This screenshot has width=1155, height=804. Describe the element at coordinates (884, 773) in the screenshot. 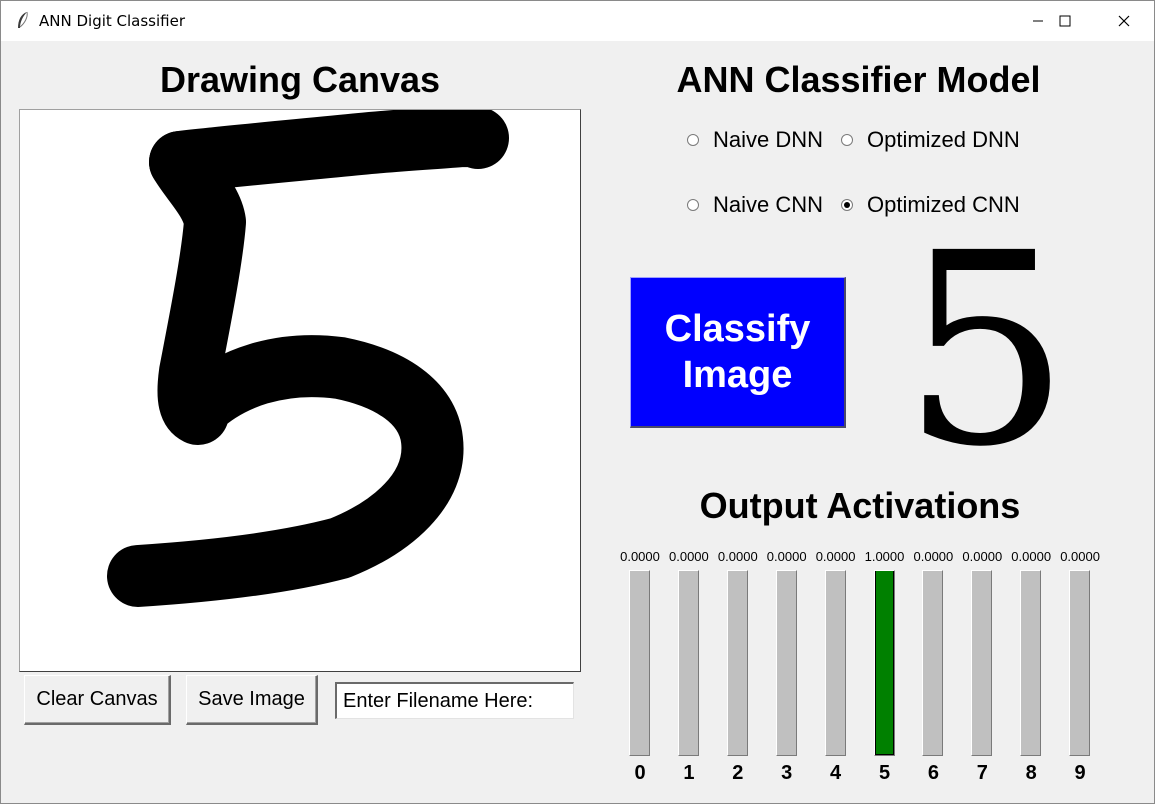

I see `activation-digit-label: 5` at that location.